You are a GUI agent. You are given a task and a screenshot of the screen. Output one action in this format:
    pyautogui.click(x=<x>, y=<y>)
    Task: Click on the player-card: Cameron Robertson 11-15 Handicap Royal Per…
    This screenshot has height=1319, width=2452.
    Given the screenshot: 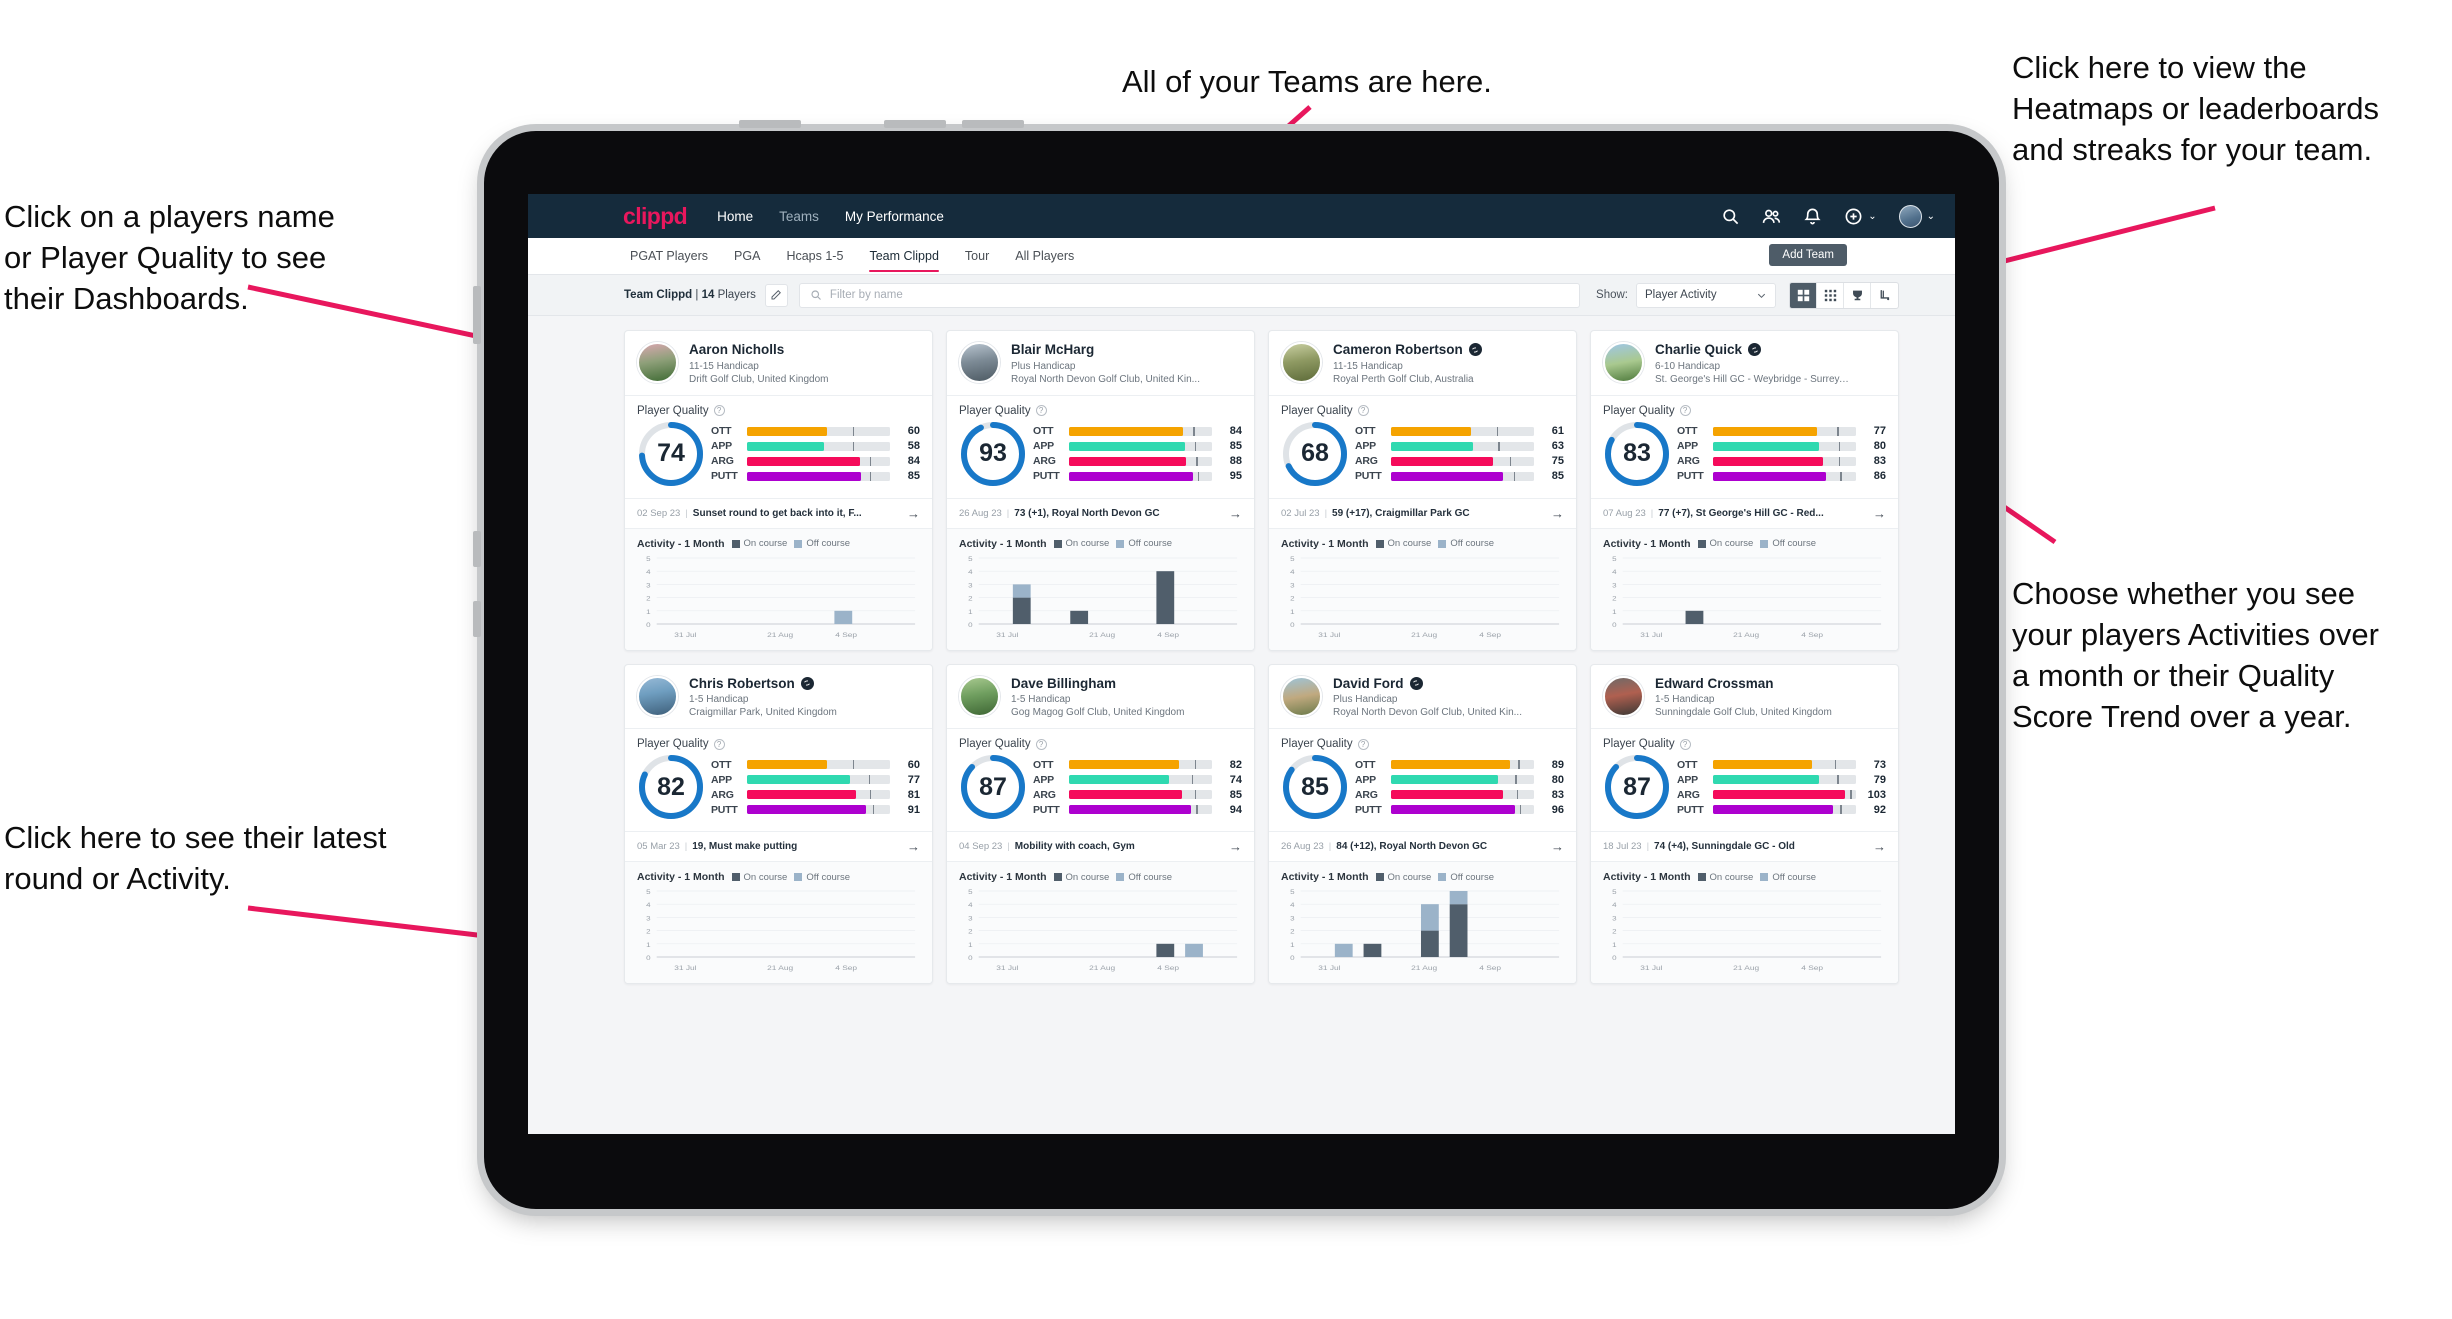 What is the action you would take?
    pyautogui.click(x=1422, y=490)
    